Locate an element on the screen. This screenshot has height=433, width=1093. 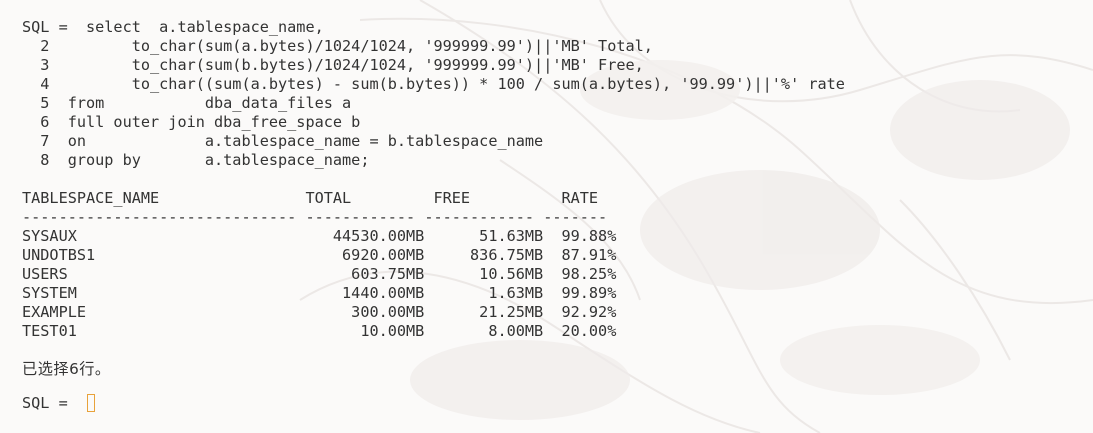
prompt-label: SQL = is located at coordinates (49, 403).